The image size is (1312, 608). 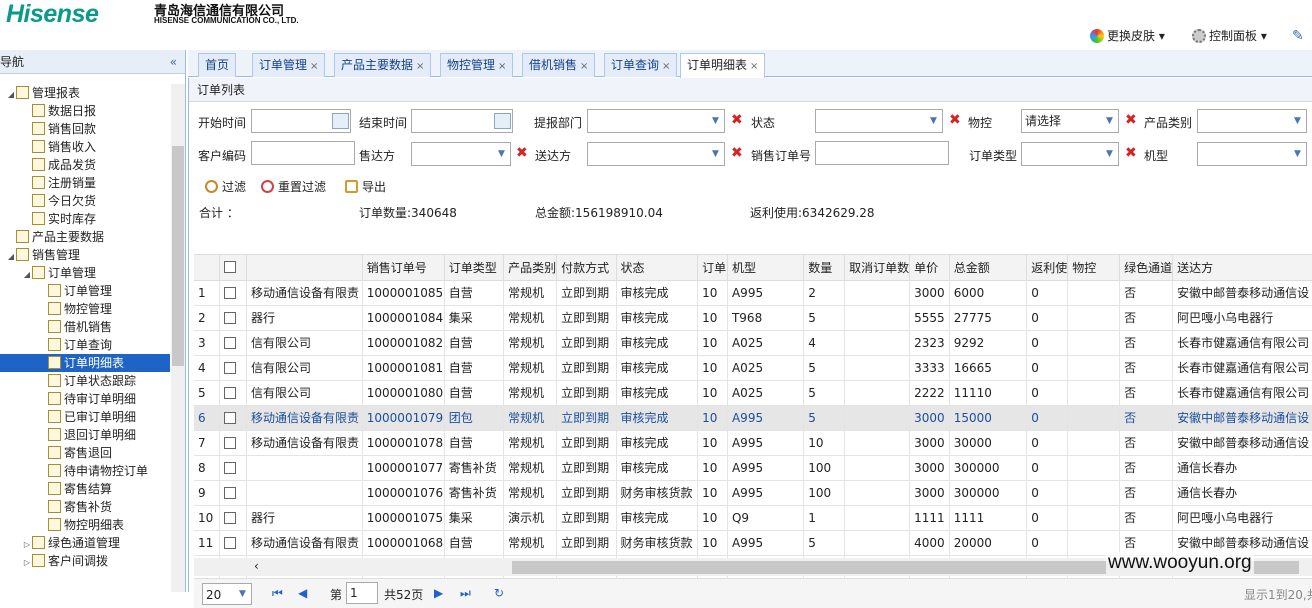 What do you see at coordinates (85, 183) in the screenshot?
I see `sidebar-item: 注册销量` at bounding box center [85, 183].